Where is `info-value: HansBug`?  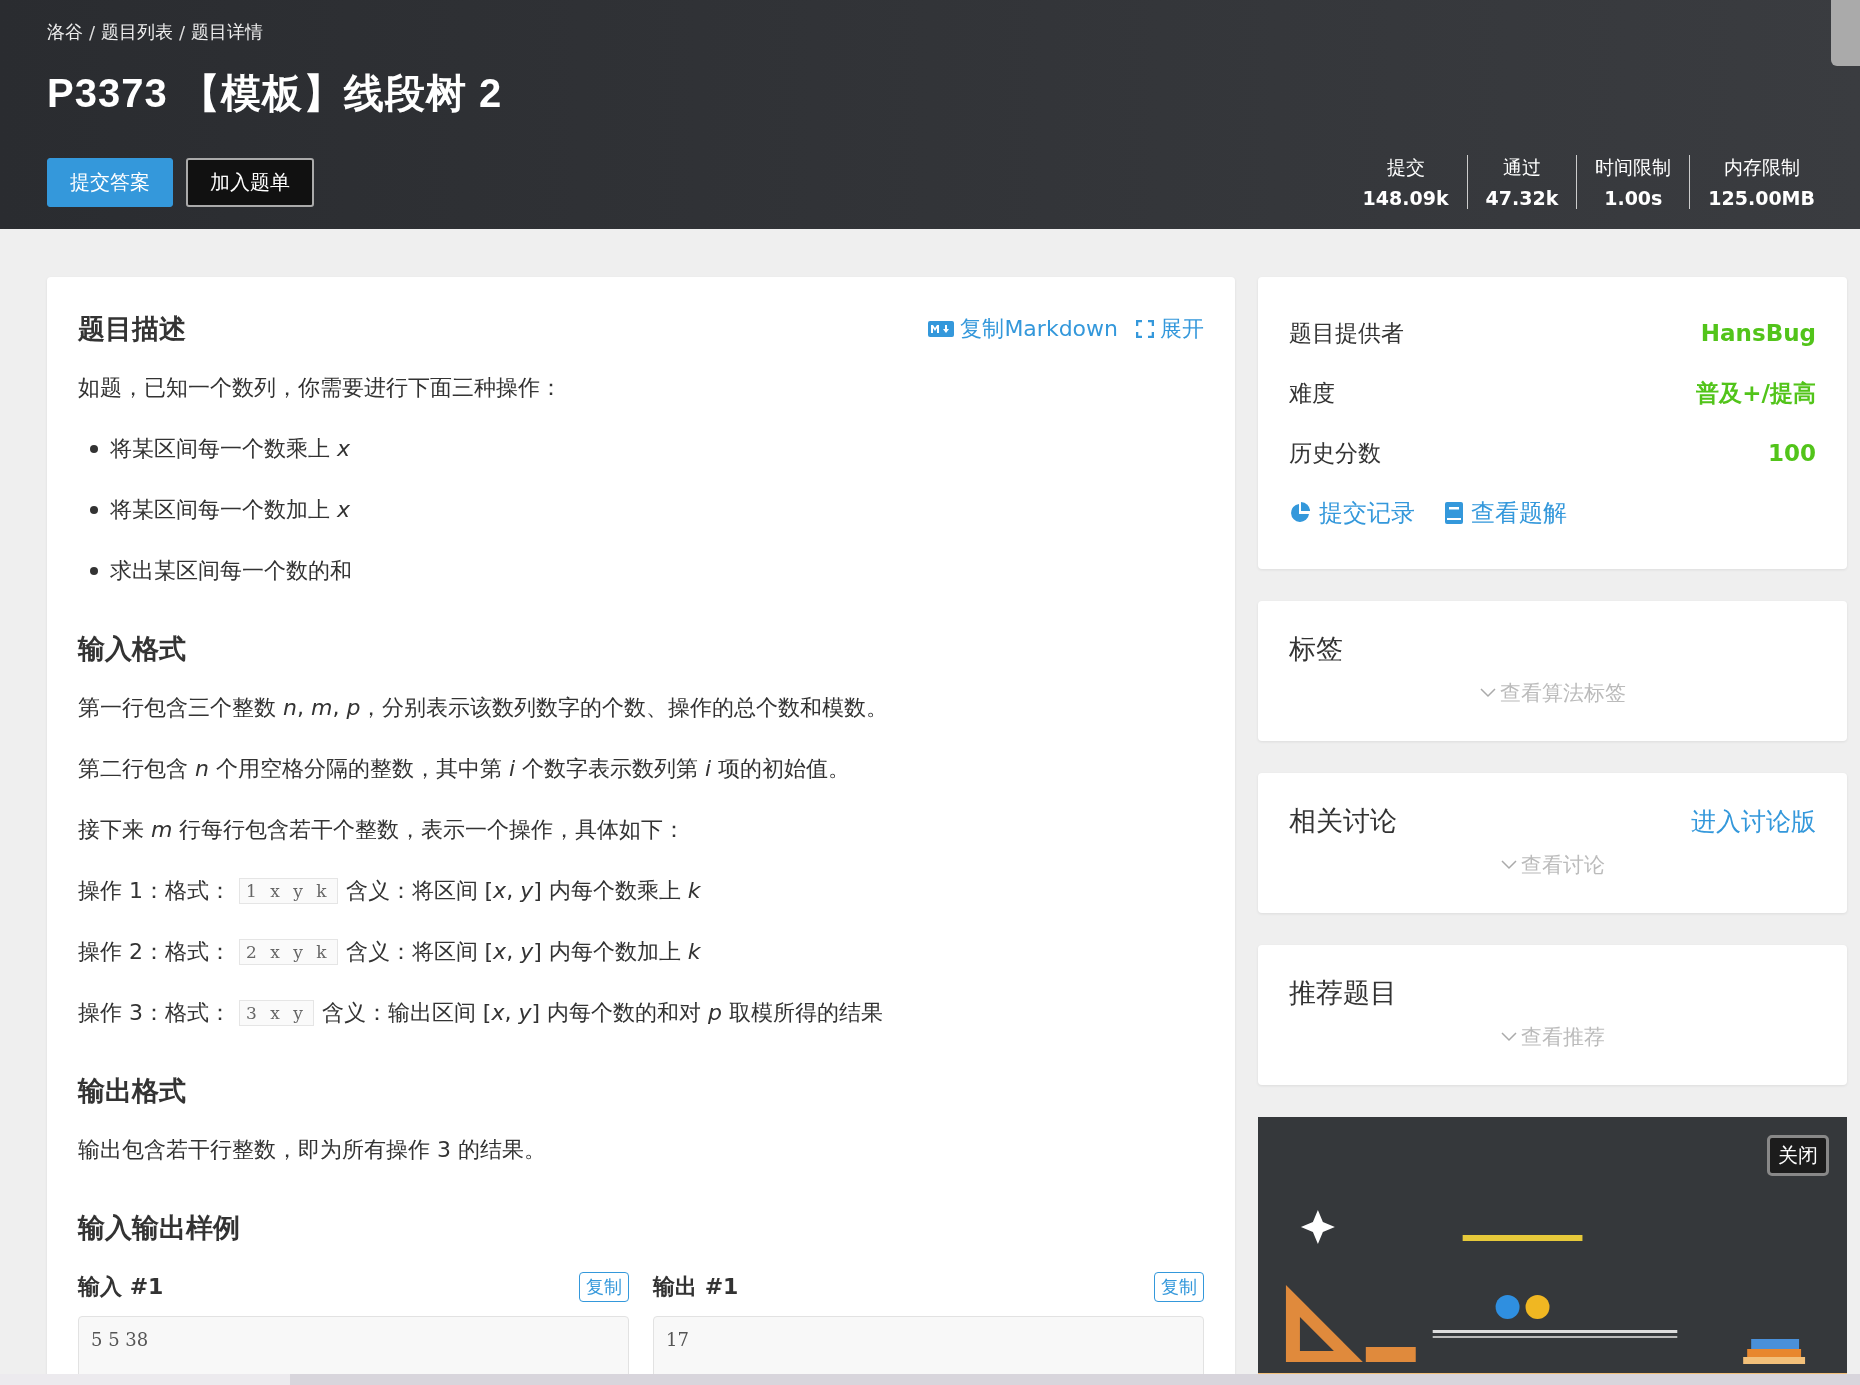 info-value: HansBug is located at coordinates (1758, 333).